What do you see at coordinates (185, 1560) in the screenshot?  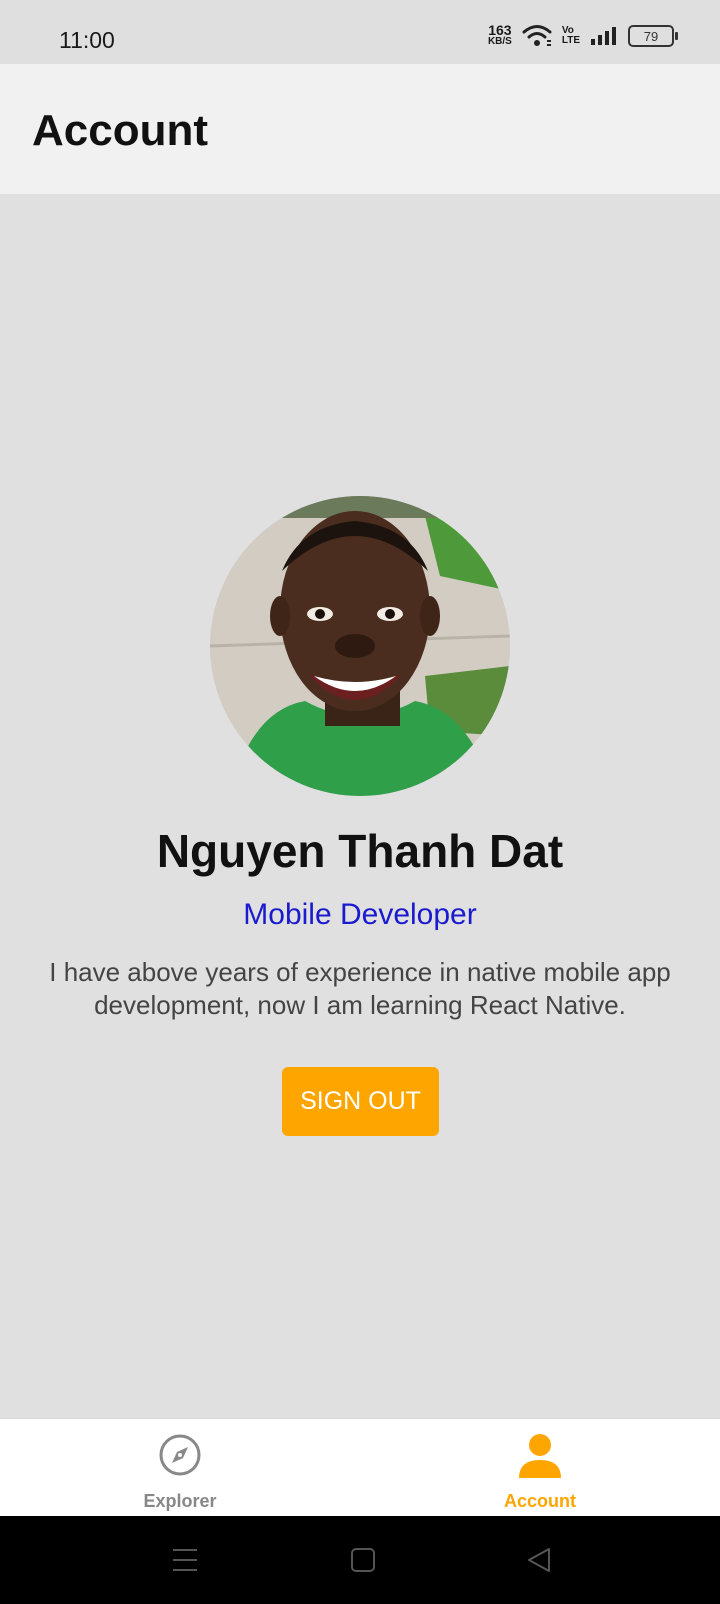 I see `menu-icon` at bounding box center [185, 1560].